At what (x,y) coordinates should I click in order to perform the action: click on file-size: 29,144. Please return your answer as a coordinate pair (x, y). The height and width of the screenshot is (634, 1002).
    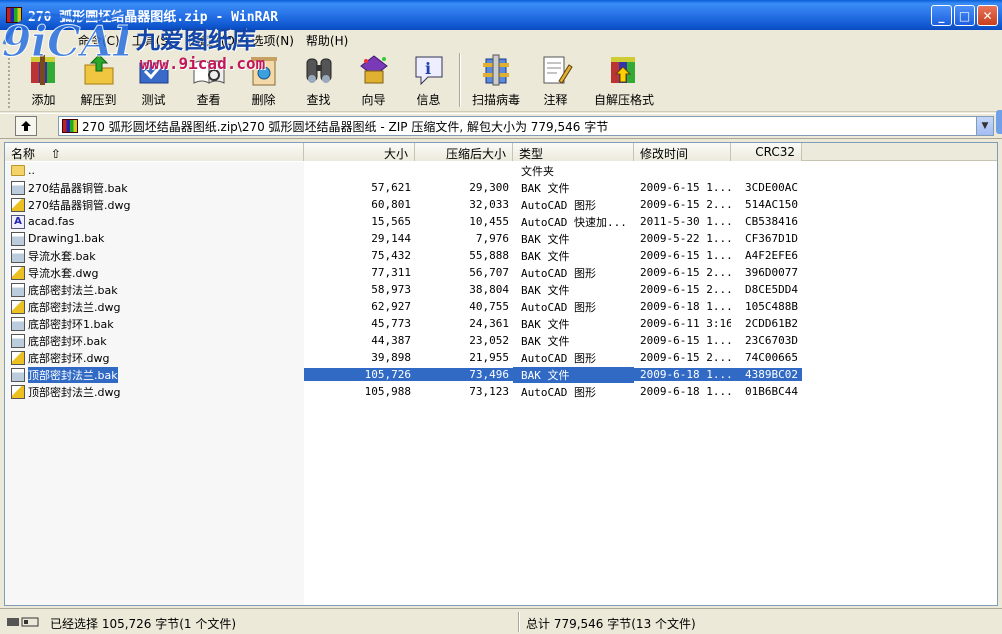
    Looking at the image, I should click on (391, 238).